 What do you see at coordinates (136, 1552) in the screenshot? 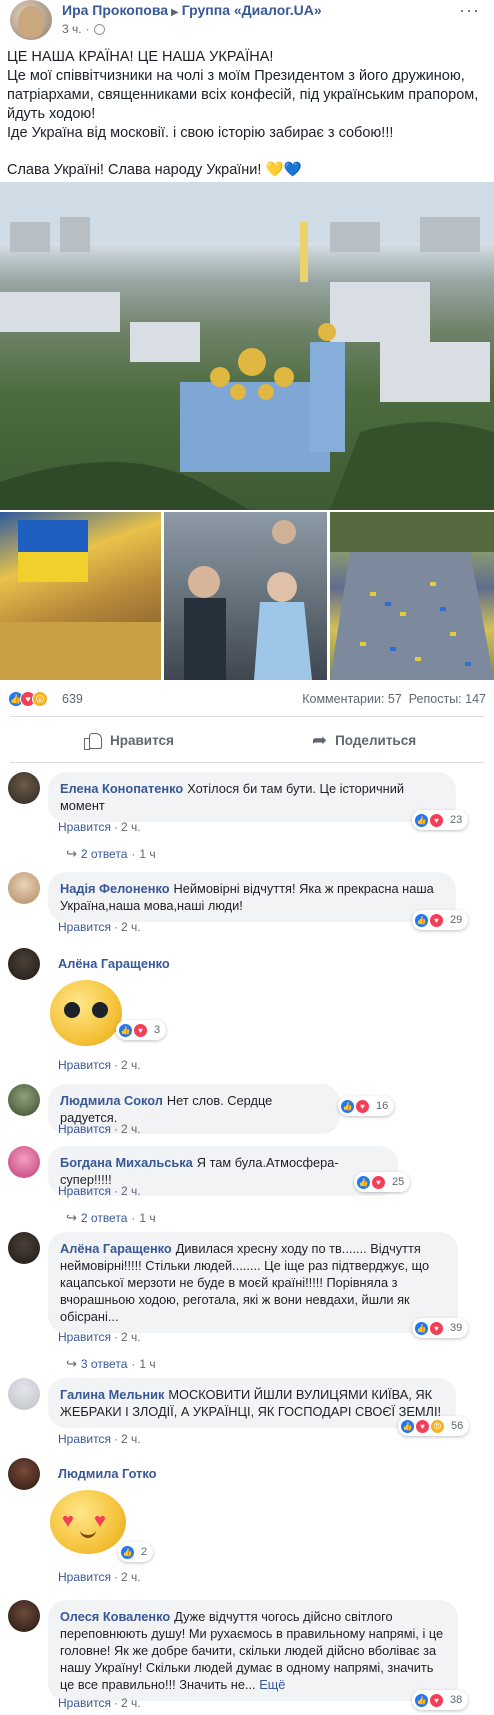
I see `comment-reactions: 👍 2` at bounding box center [136, 1552].